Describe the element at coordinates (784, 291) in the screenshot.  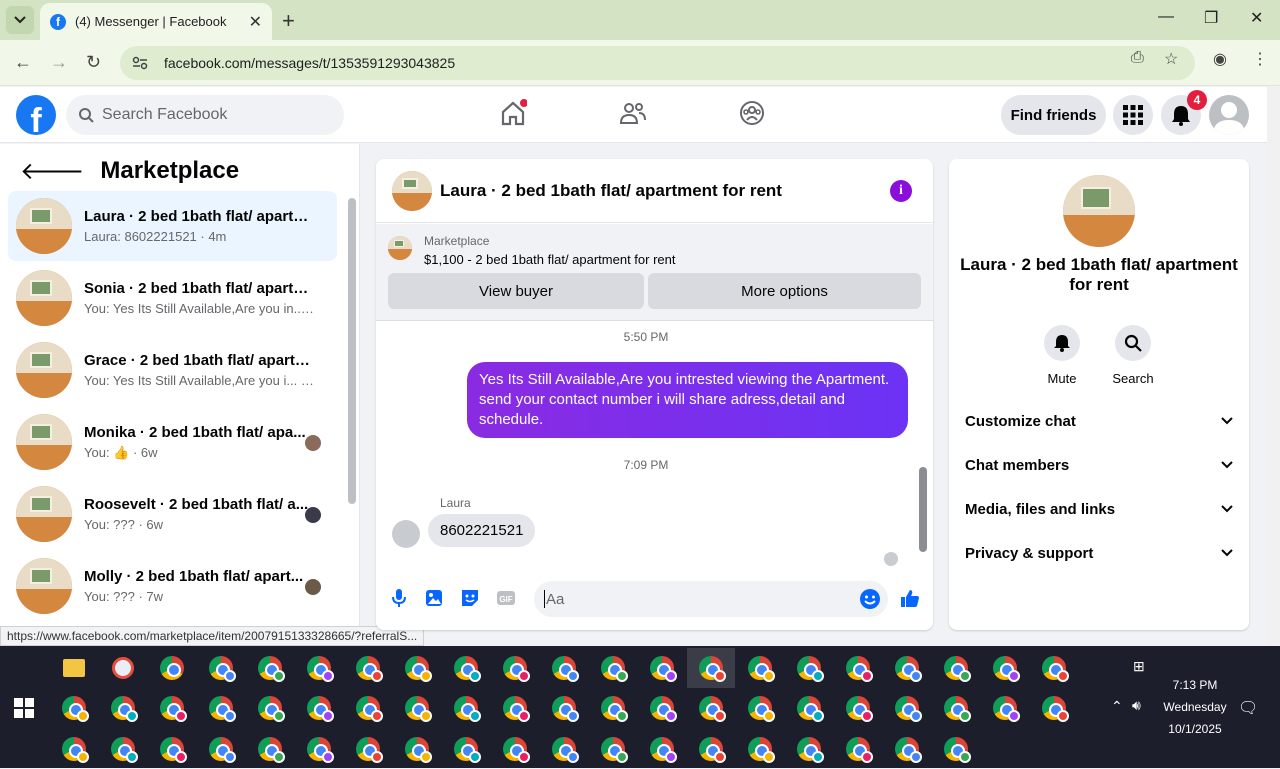
I see `more-options-button: More options` at that location.